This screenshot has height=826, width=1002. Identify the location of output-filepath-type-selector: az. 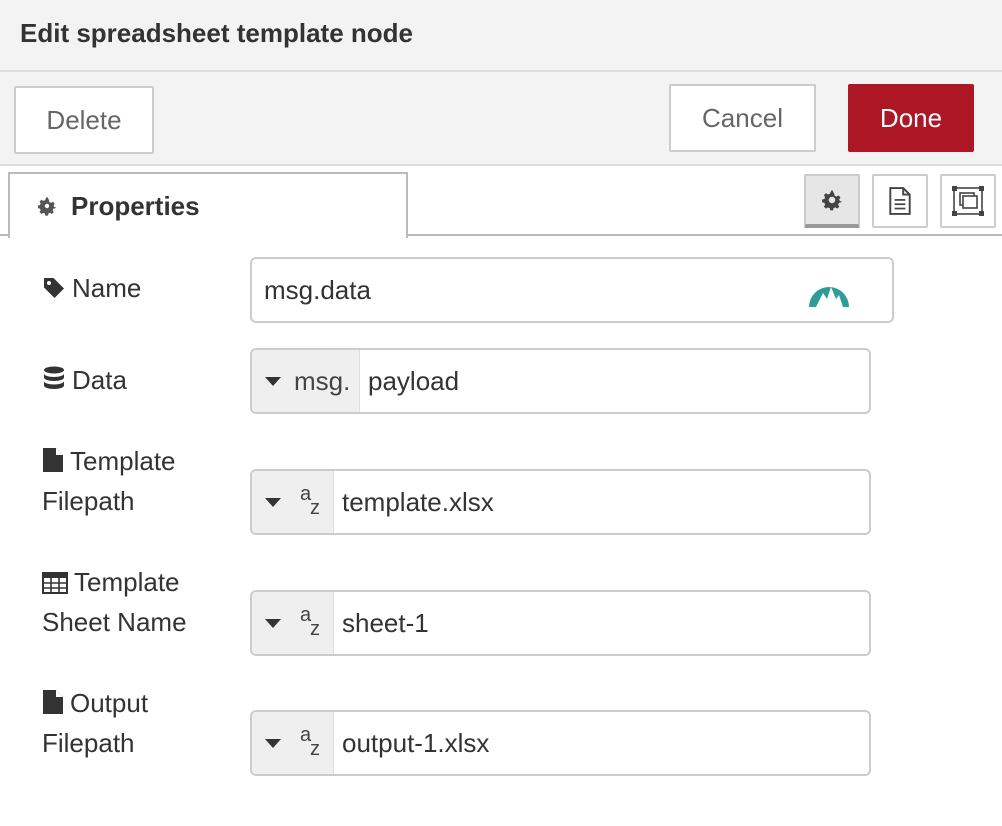
(293, 743).